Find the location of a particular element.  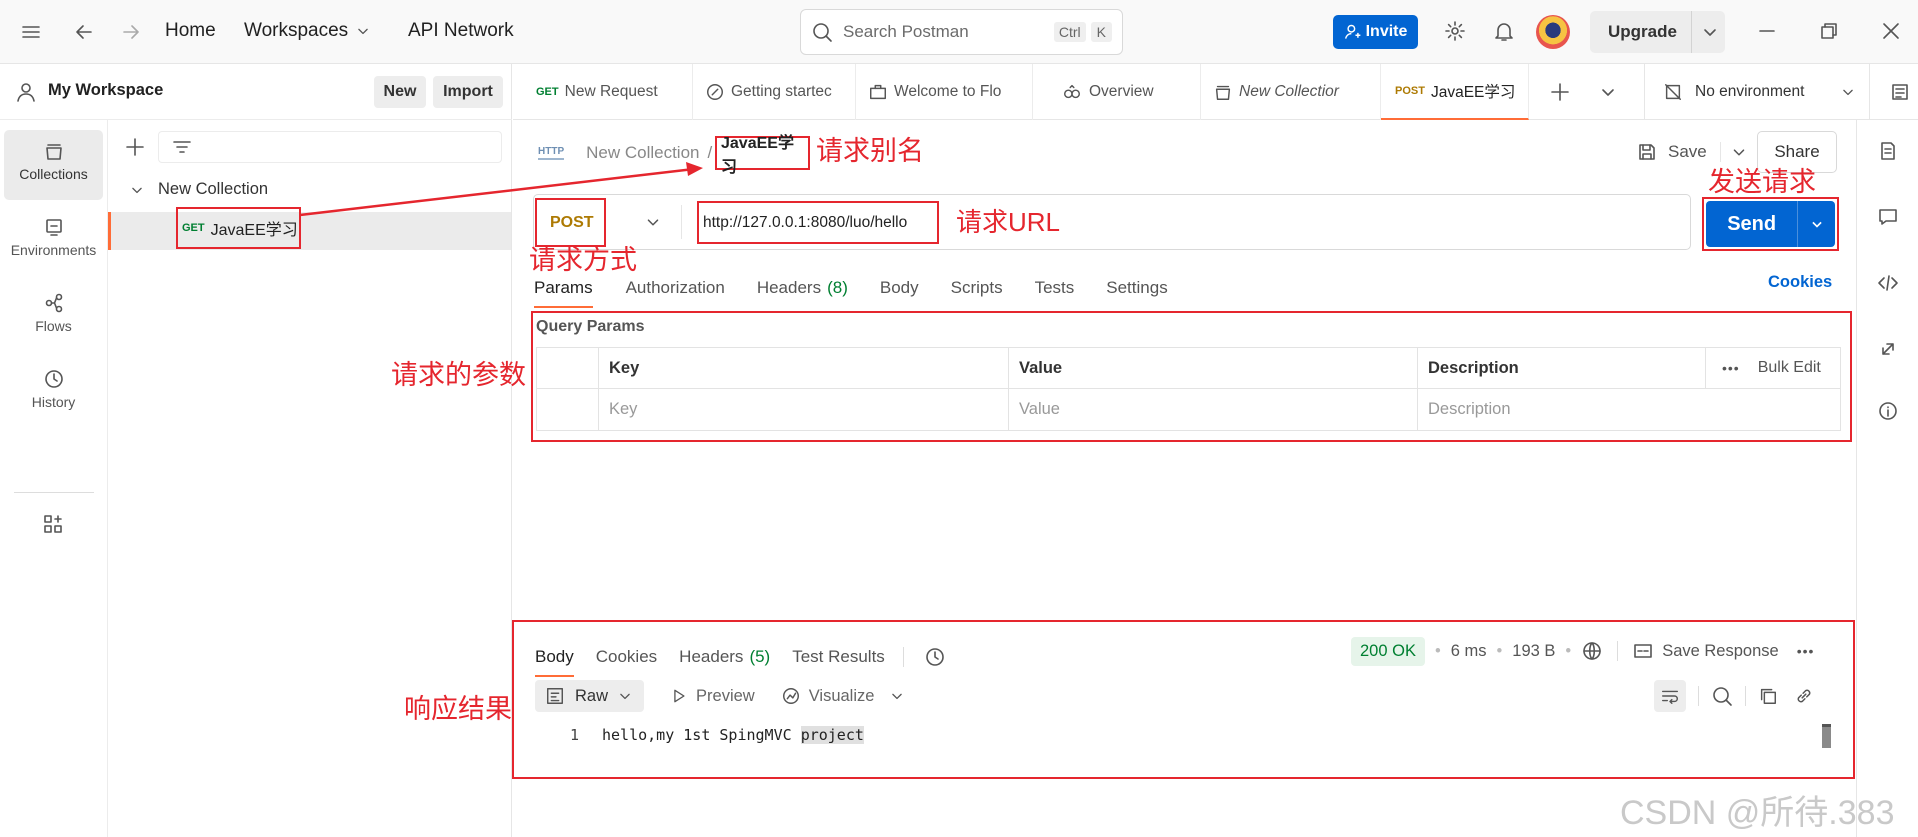

related-collections-icon is located at coordinates (1888, 349).